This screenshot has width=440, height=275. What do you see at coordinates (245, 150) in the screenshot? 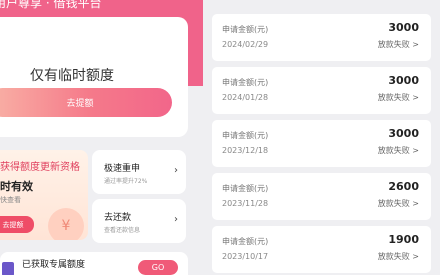
I see `record-date: 2023/12/18` at bounding box center [245, 150].